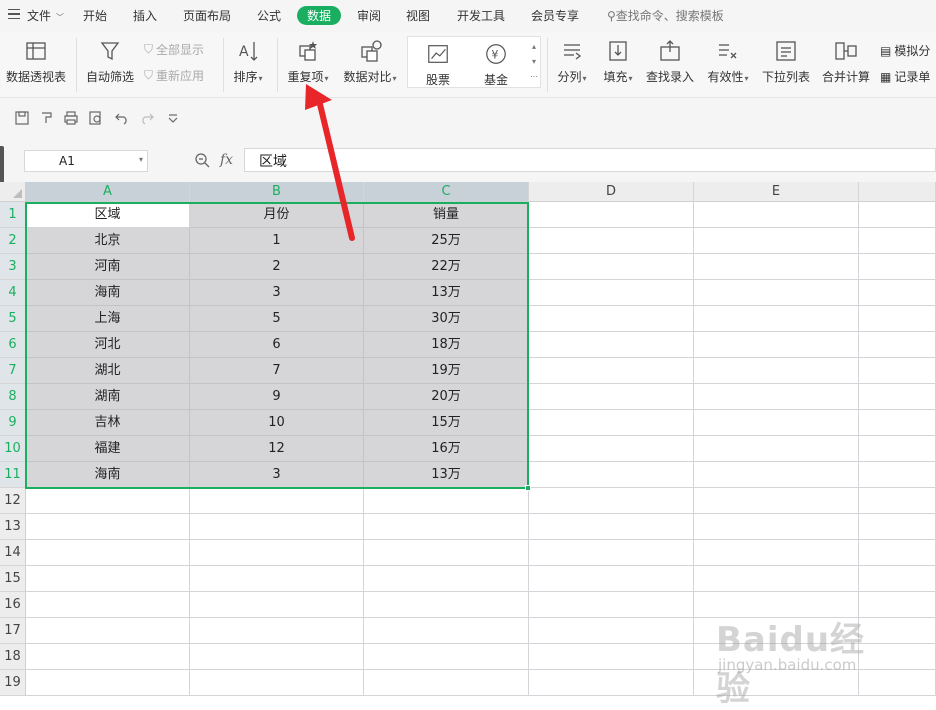 The image size is (936, 710). Describe the element at coordinates (108, 267) in the screenshot. I see `cell: 河南` at that location.